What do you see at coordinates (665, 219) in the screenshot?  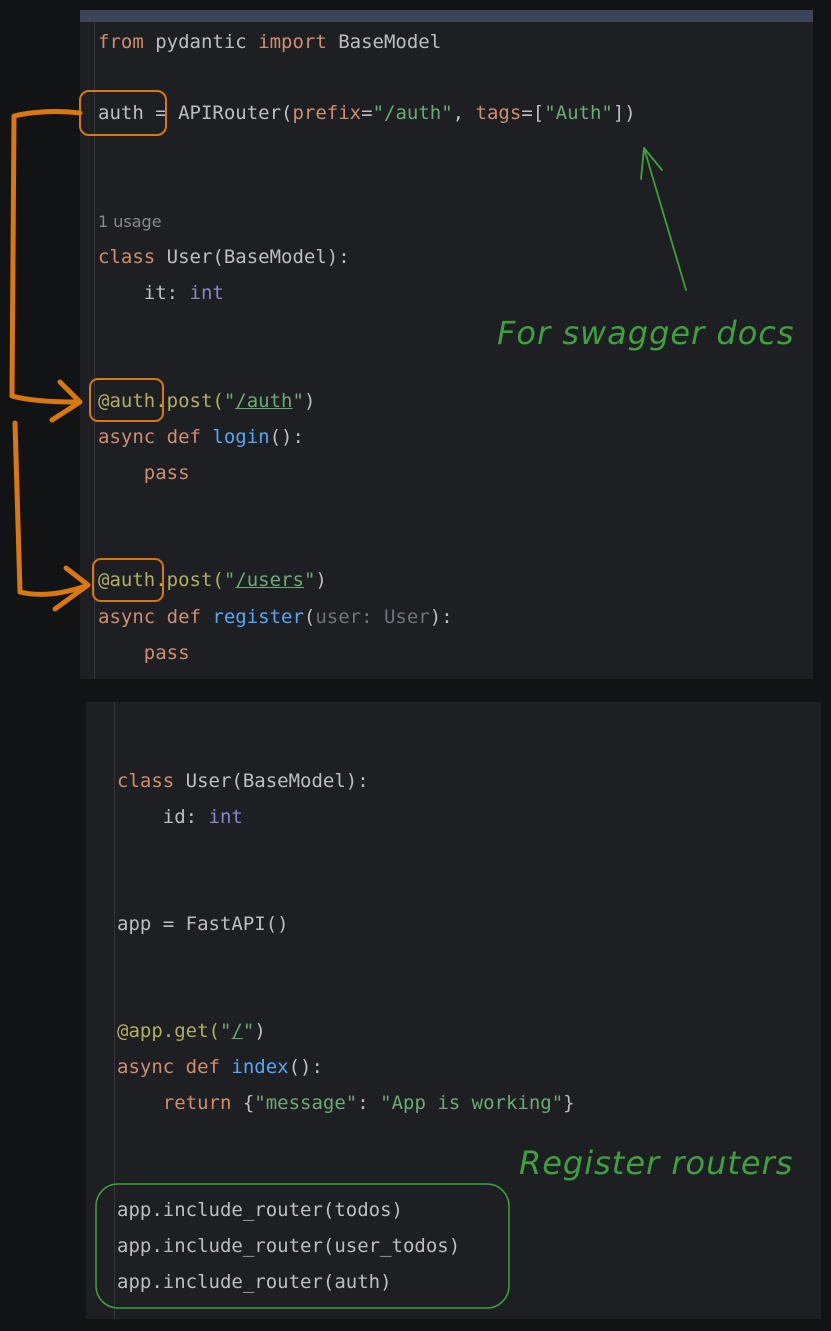 I see `swagger-arrow` at bounding box center [665, 219].